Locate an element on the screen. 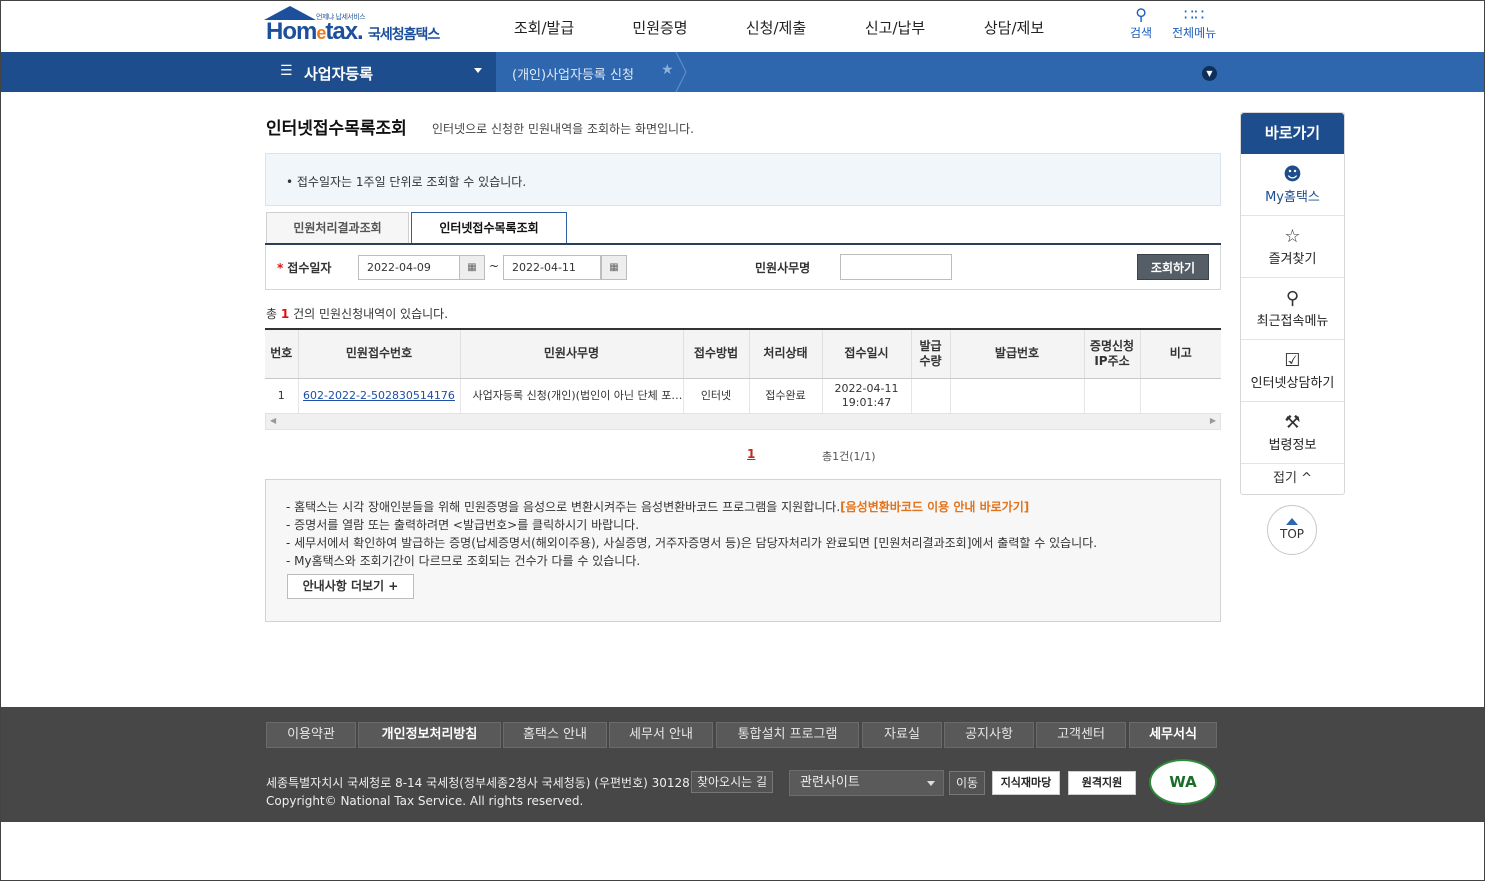 Image resolution: width=1485 pixels, height=881 pixels. gnb-item-apply: 신청/제출 is located at coordinates (776, 26).